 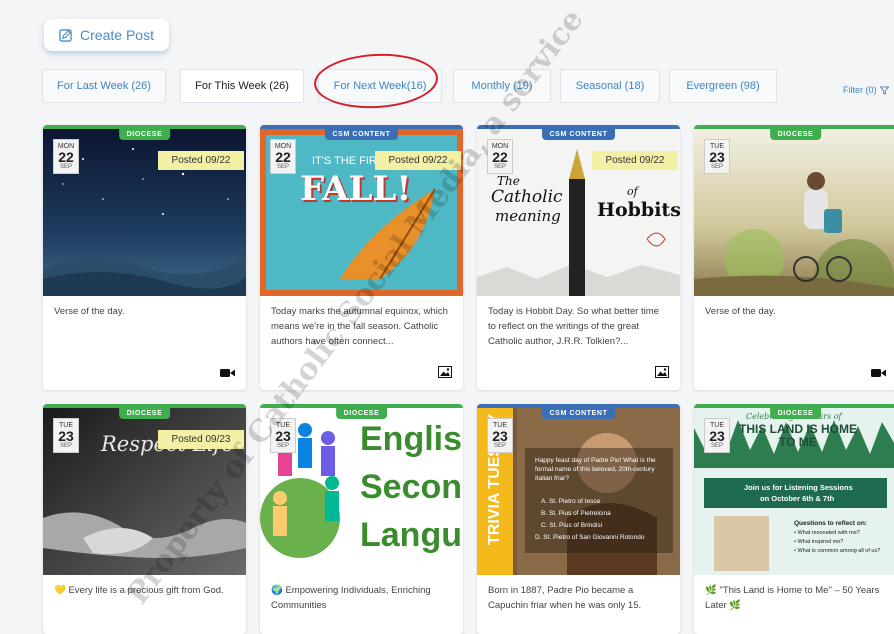 I want to click on post-image: DIOCESE MON 22 SEP Posted 09/22, so click(x=144, y=212).